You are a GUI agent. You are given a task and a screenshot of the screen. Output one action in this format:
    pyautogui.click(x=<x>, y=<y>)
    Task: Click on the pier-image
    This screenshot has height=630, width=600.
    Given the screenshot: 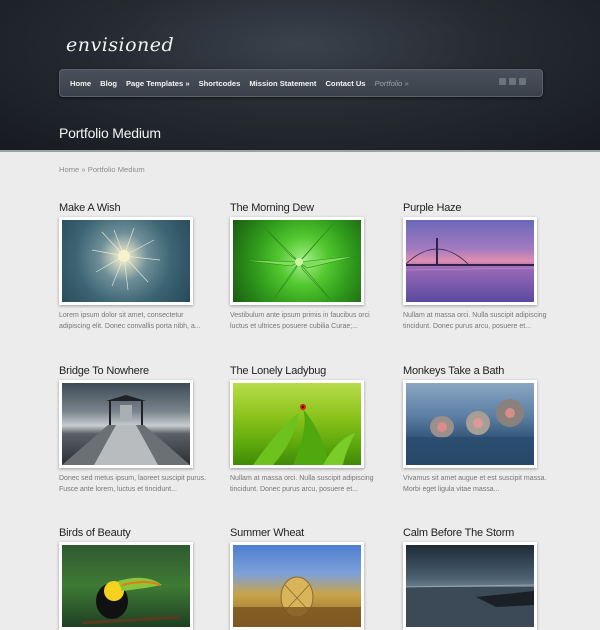 What is the action you would take?
    pyautogui.click(x=126, y=424)
    